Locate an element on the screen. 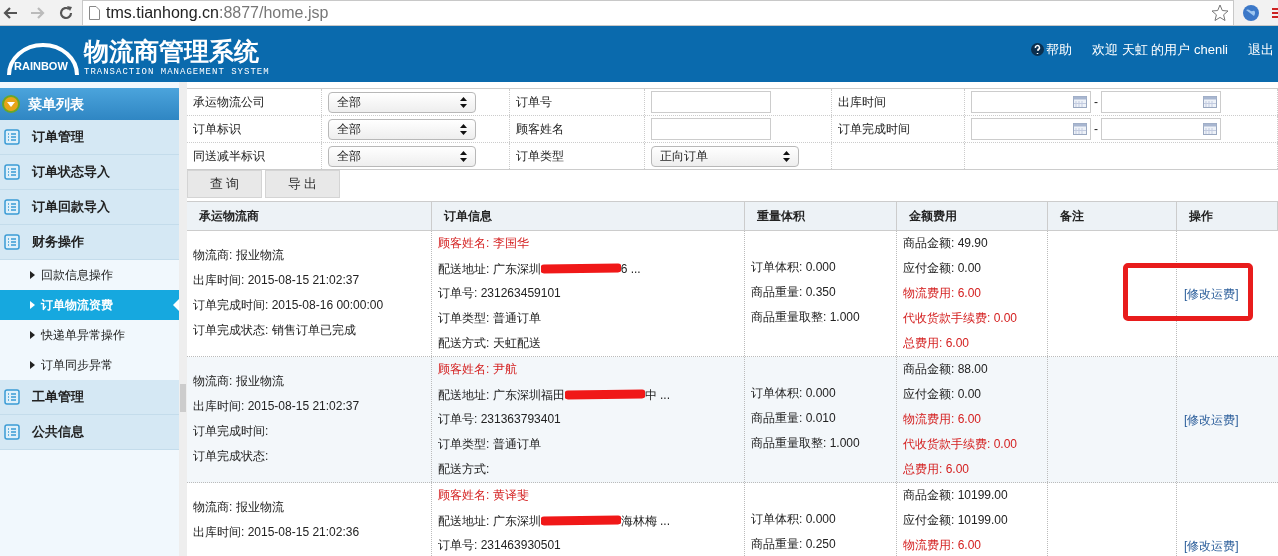 This screenshot has width=1278, height=556. cell-text: 订单类型: 普通订单 is located at coordinates (490, 444).